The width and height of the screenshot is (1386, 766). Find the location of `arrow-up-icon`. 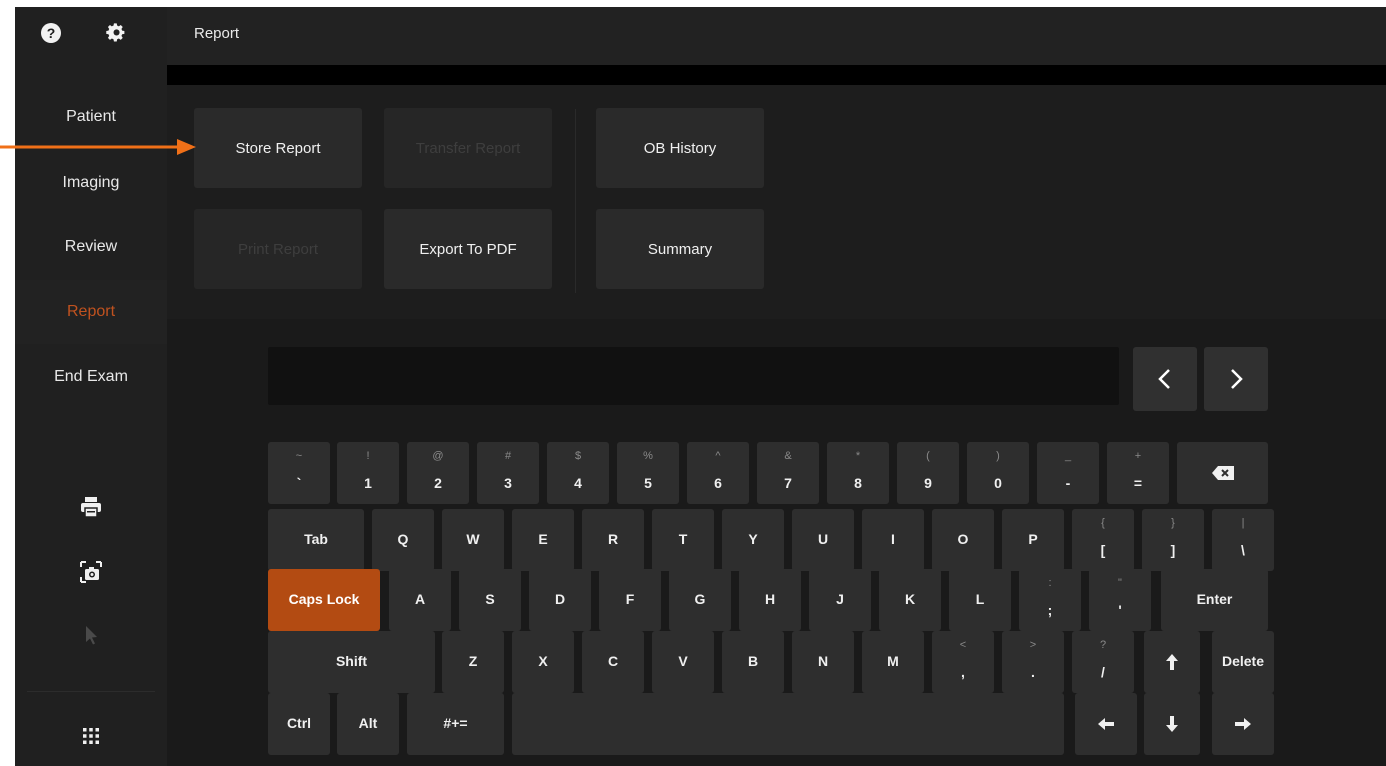

arrow-up-icon is located at coordinates (1172, 662).